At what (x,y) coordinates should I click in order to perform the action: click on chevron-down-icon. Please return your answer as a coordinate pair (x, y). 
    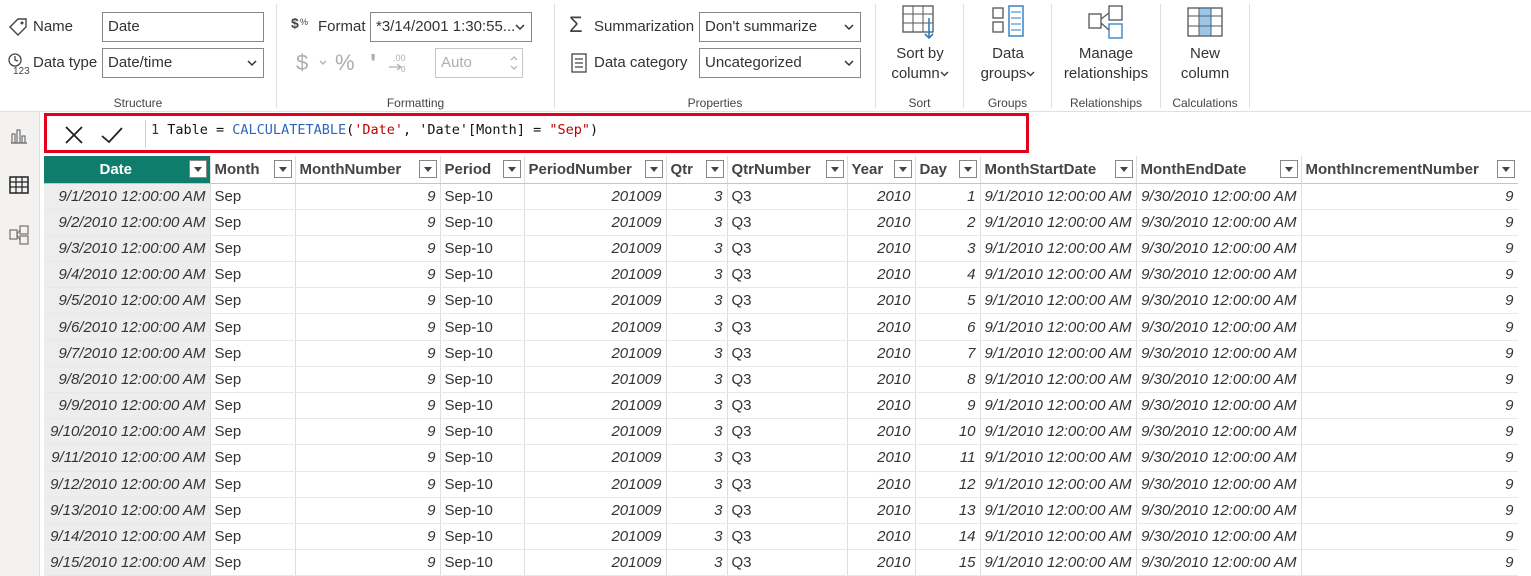
    Looking at the image, I should click on (323, 63).